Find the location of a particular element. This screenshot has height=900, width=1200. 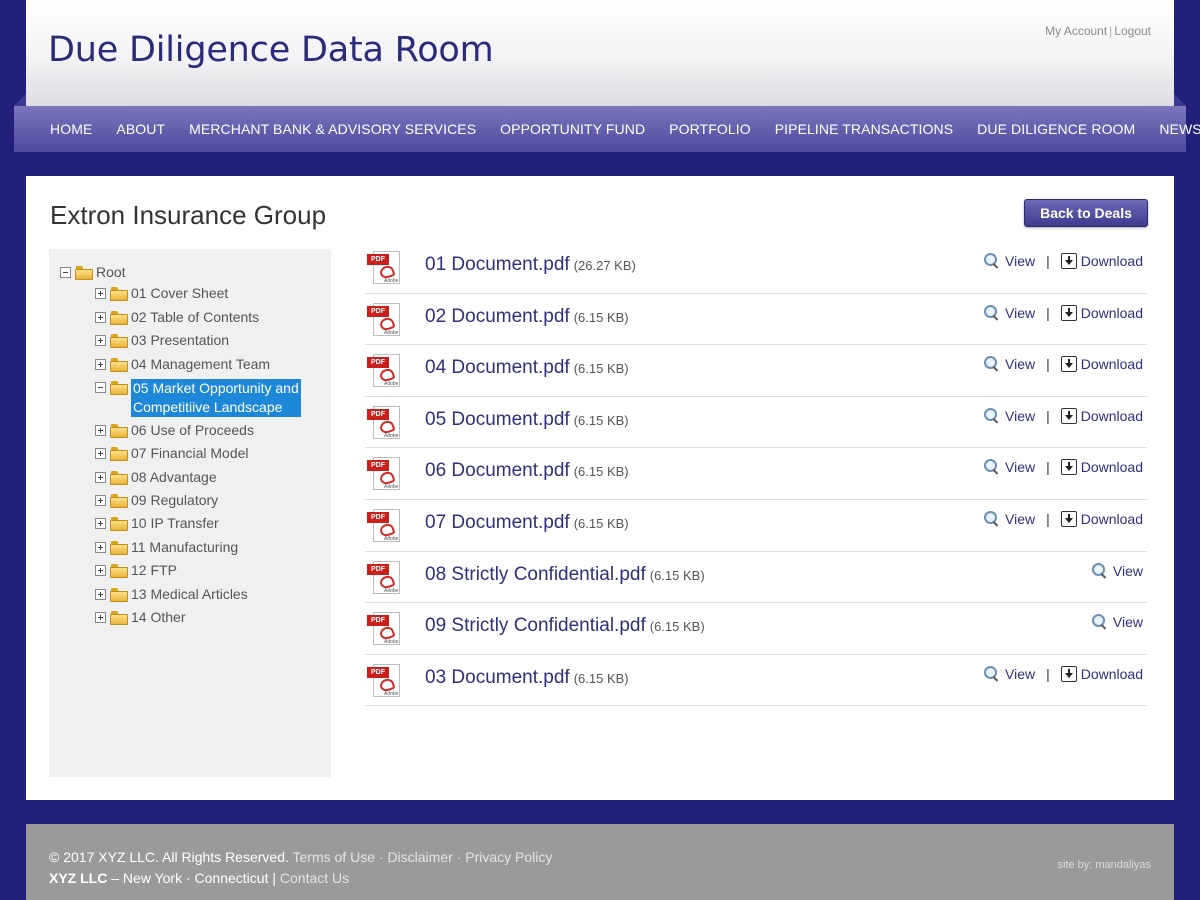

new-york-link: New York is located at coordinates (152, 878).